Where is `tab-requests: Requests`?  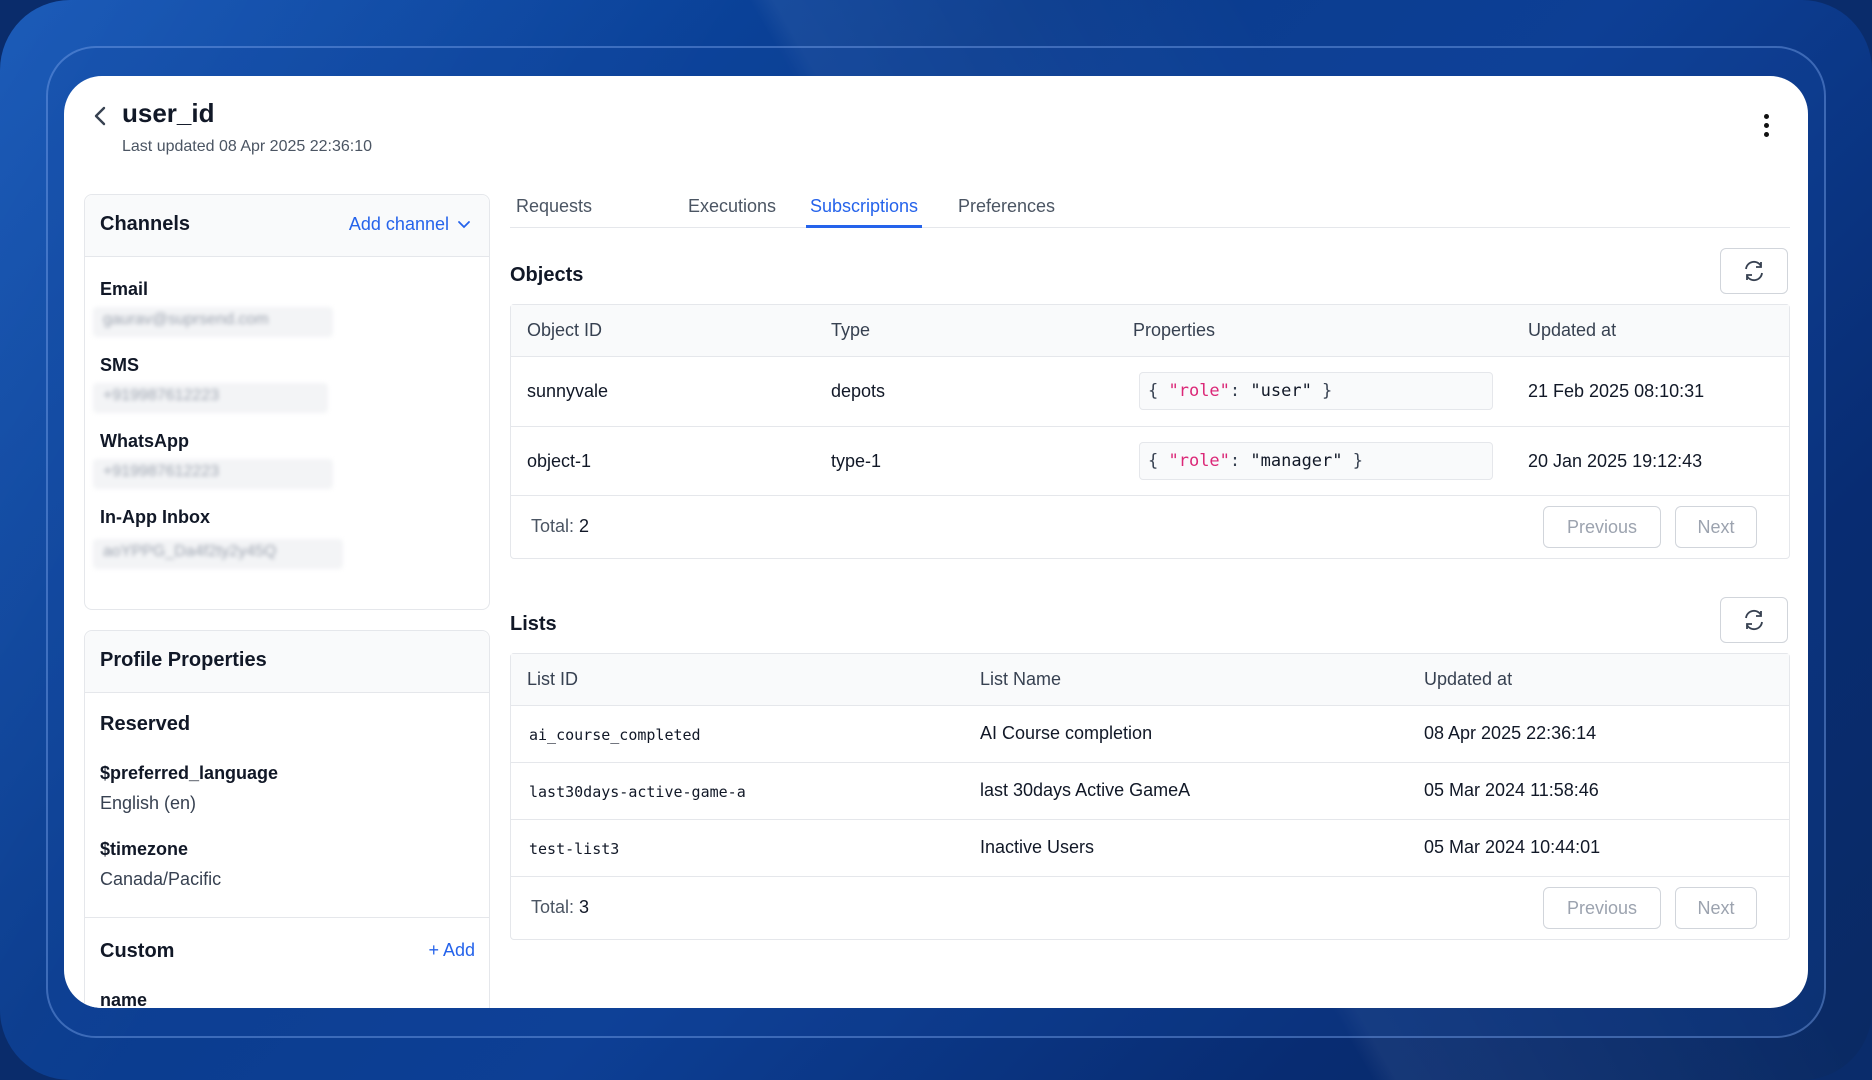
tab-requests: Requests is located at coordinates (554, 210).